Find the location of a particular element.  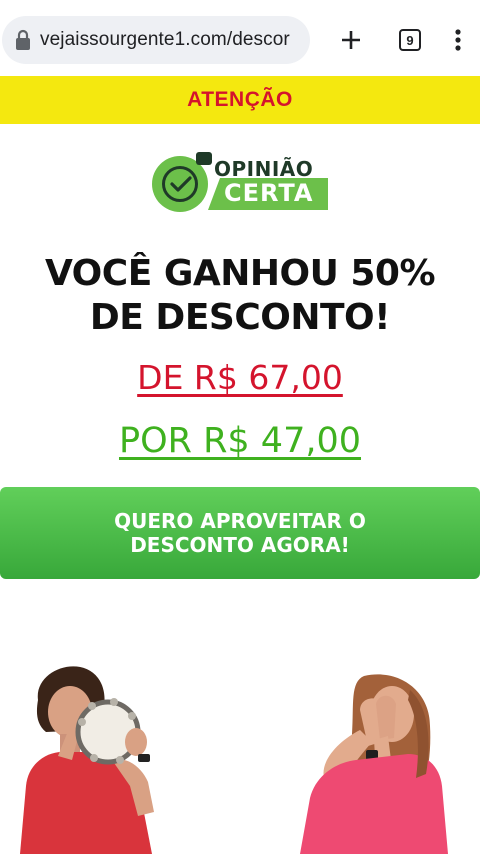

opiniao-certa-logo: OPINIÃO CERTA is located at coordinates (241, 183).